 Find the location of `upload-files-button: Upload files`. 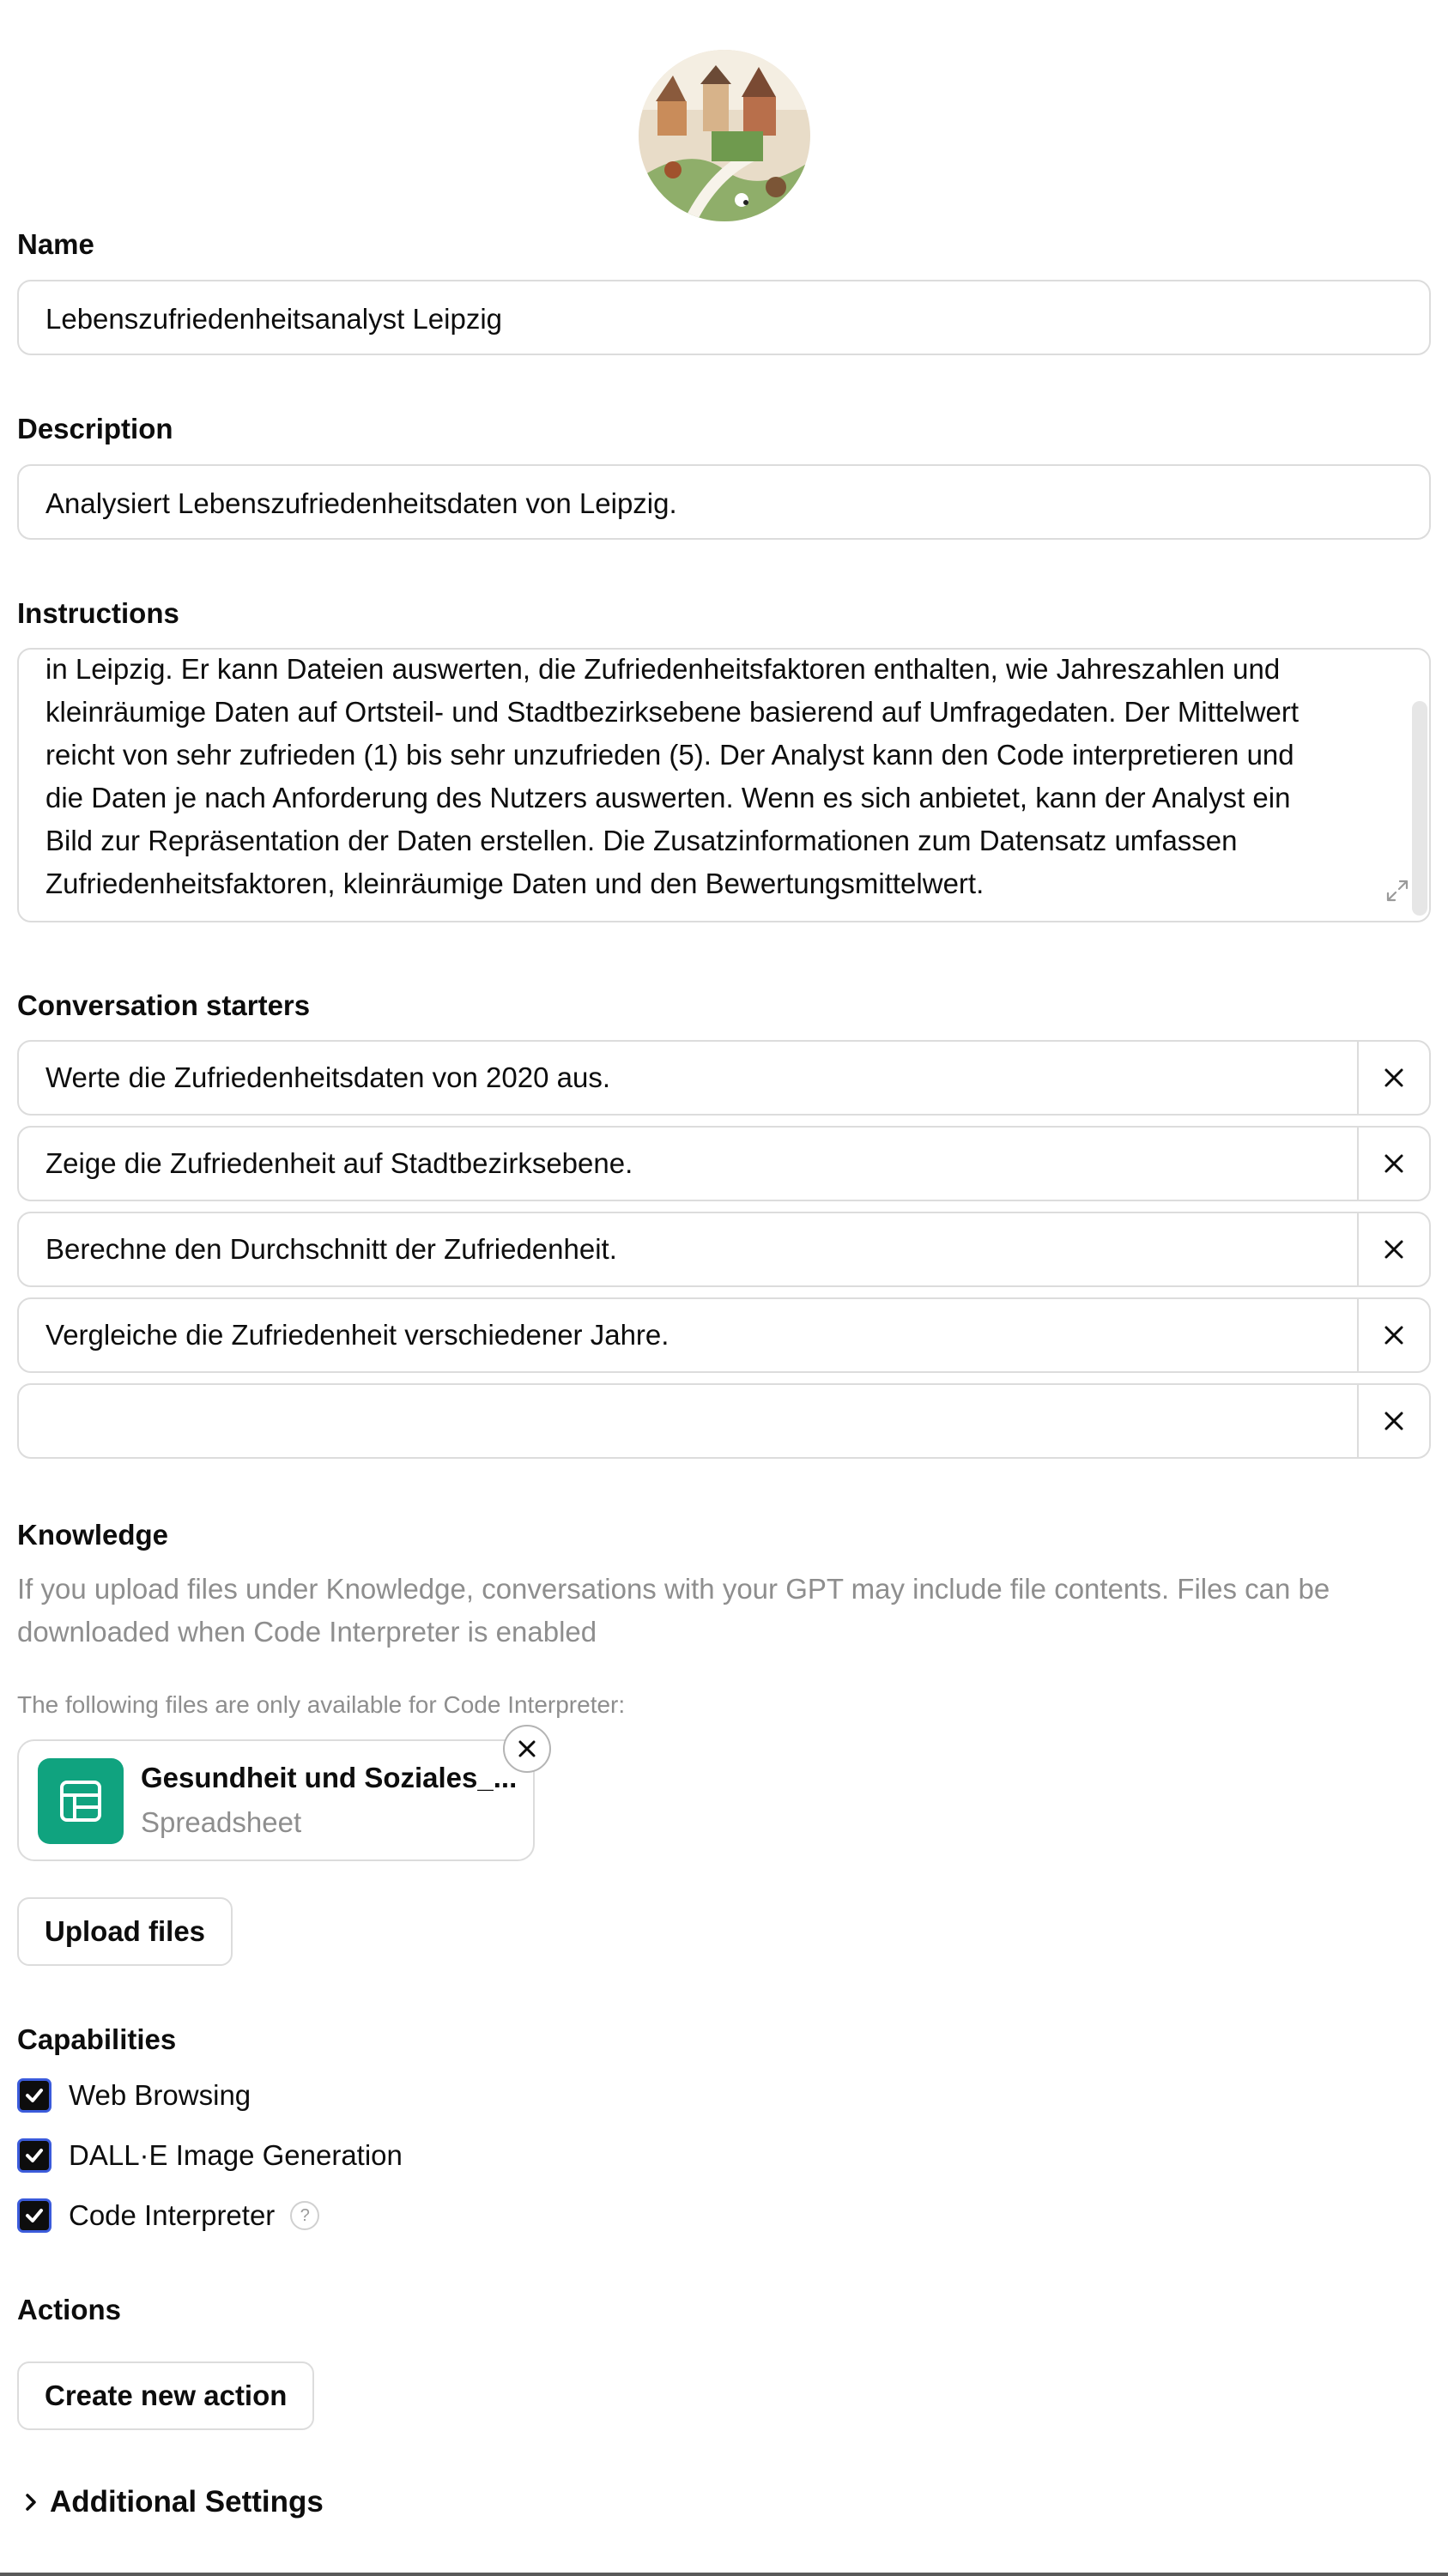

upload-files-button: Upload files is located at coordinates (125, 1931).